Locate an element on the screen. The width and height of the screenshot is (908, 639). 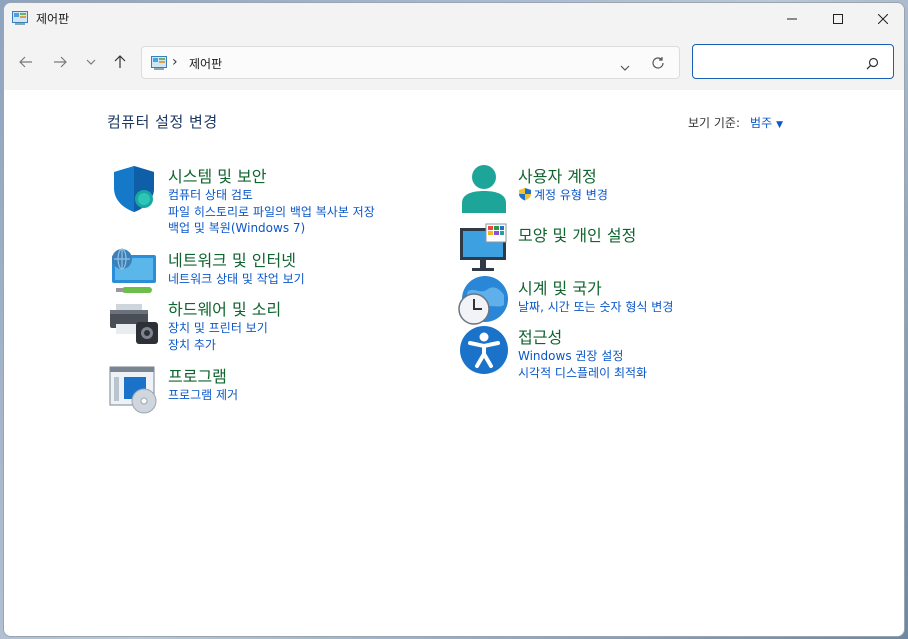
shield-icon is located at coordinates (134, 189).